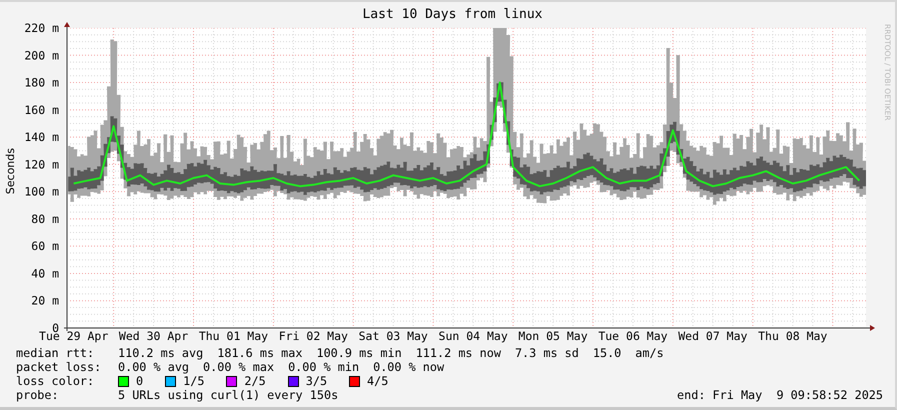 Image resolution: width=897 pixels, height=410 pixels. Describe the element at coordinates (56, 381) in the screenshot. I see `legend-label: loss color:` at that location.